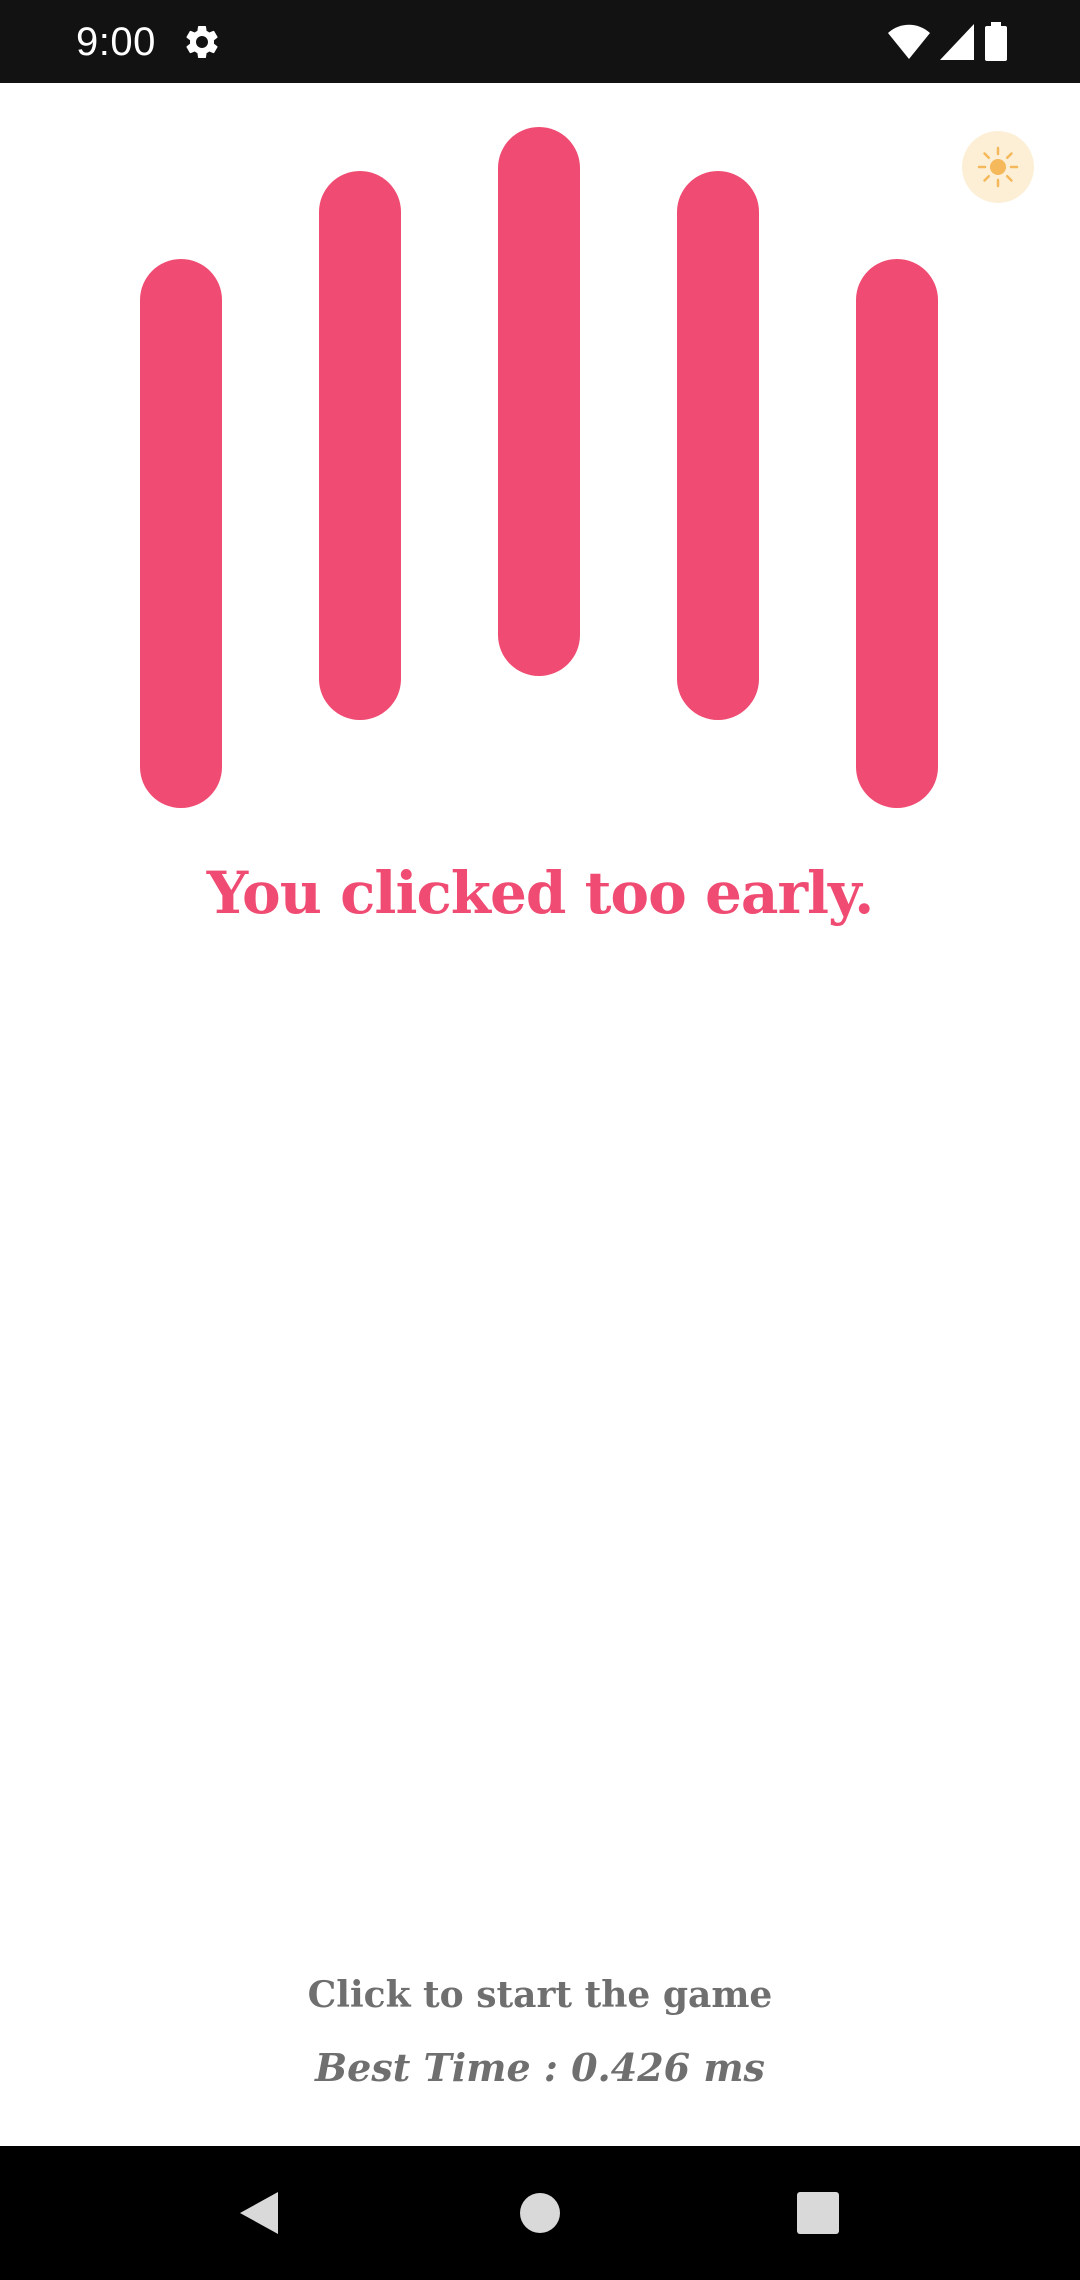 The height and width of the screenshot is (2280, 1080). What do you see at coordinates (540, 2067) in the screenshot?
I see `best-time-label: Best Time : 0.426 ms` at bounding box center [540, 2067].